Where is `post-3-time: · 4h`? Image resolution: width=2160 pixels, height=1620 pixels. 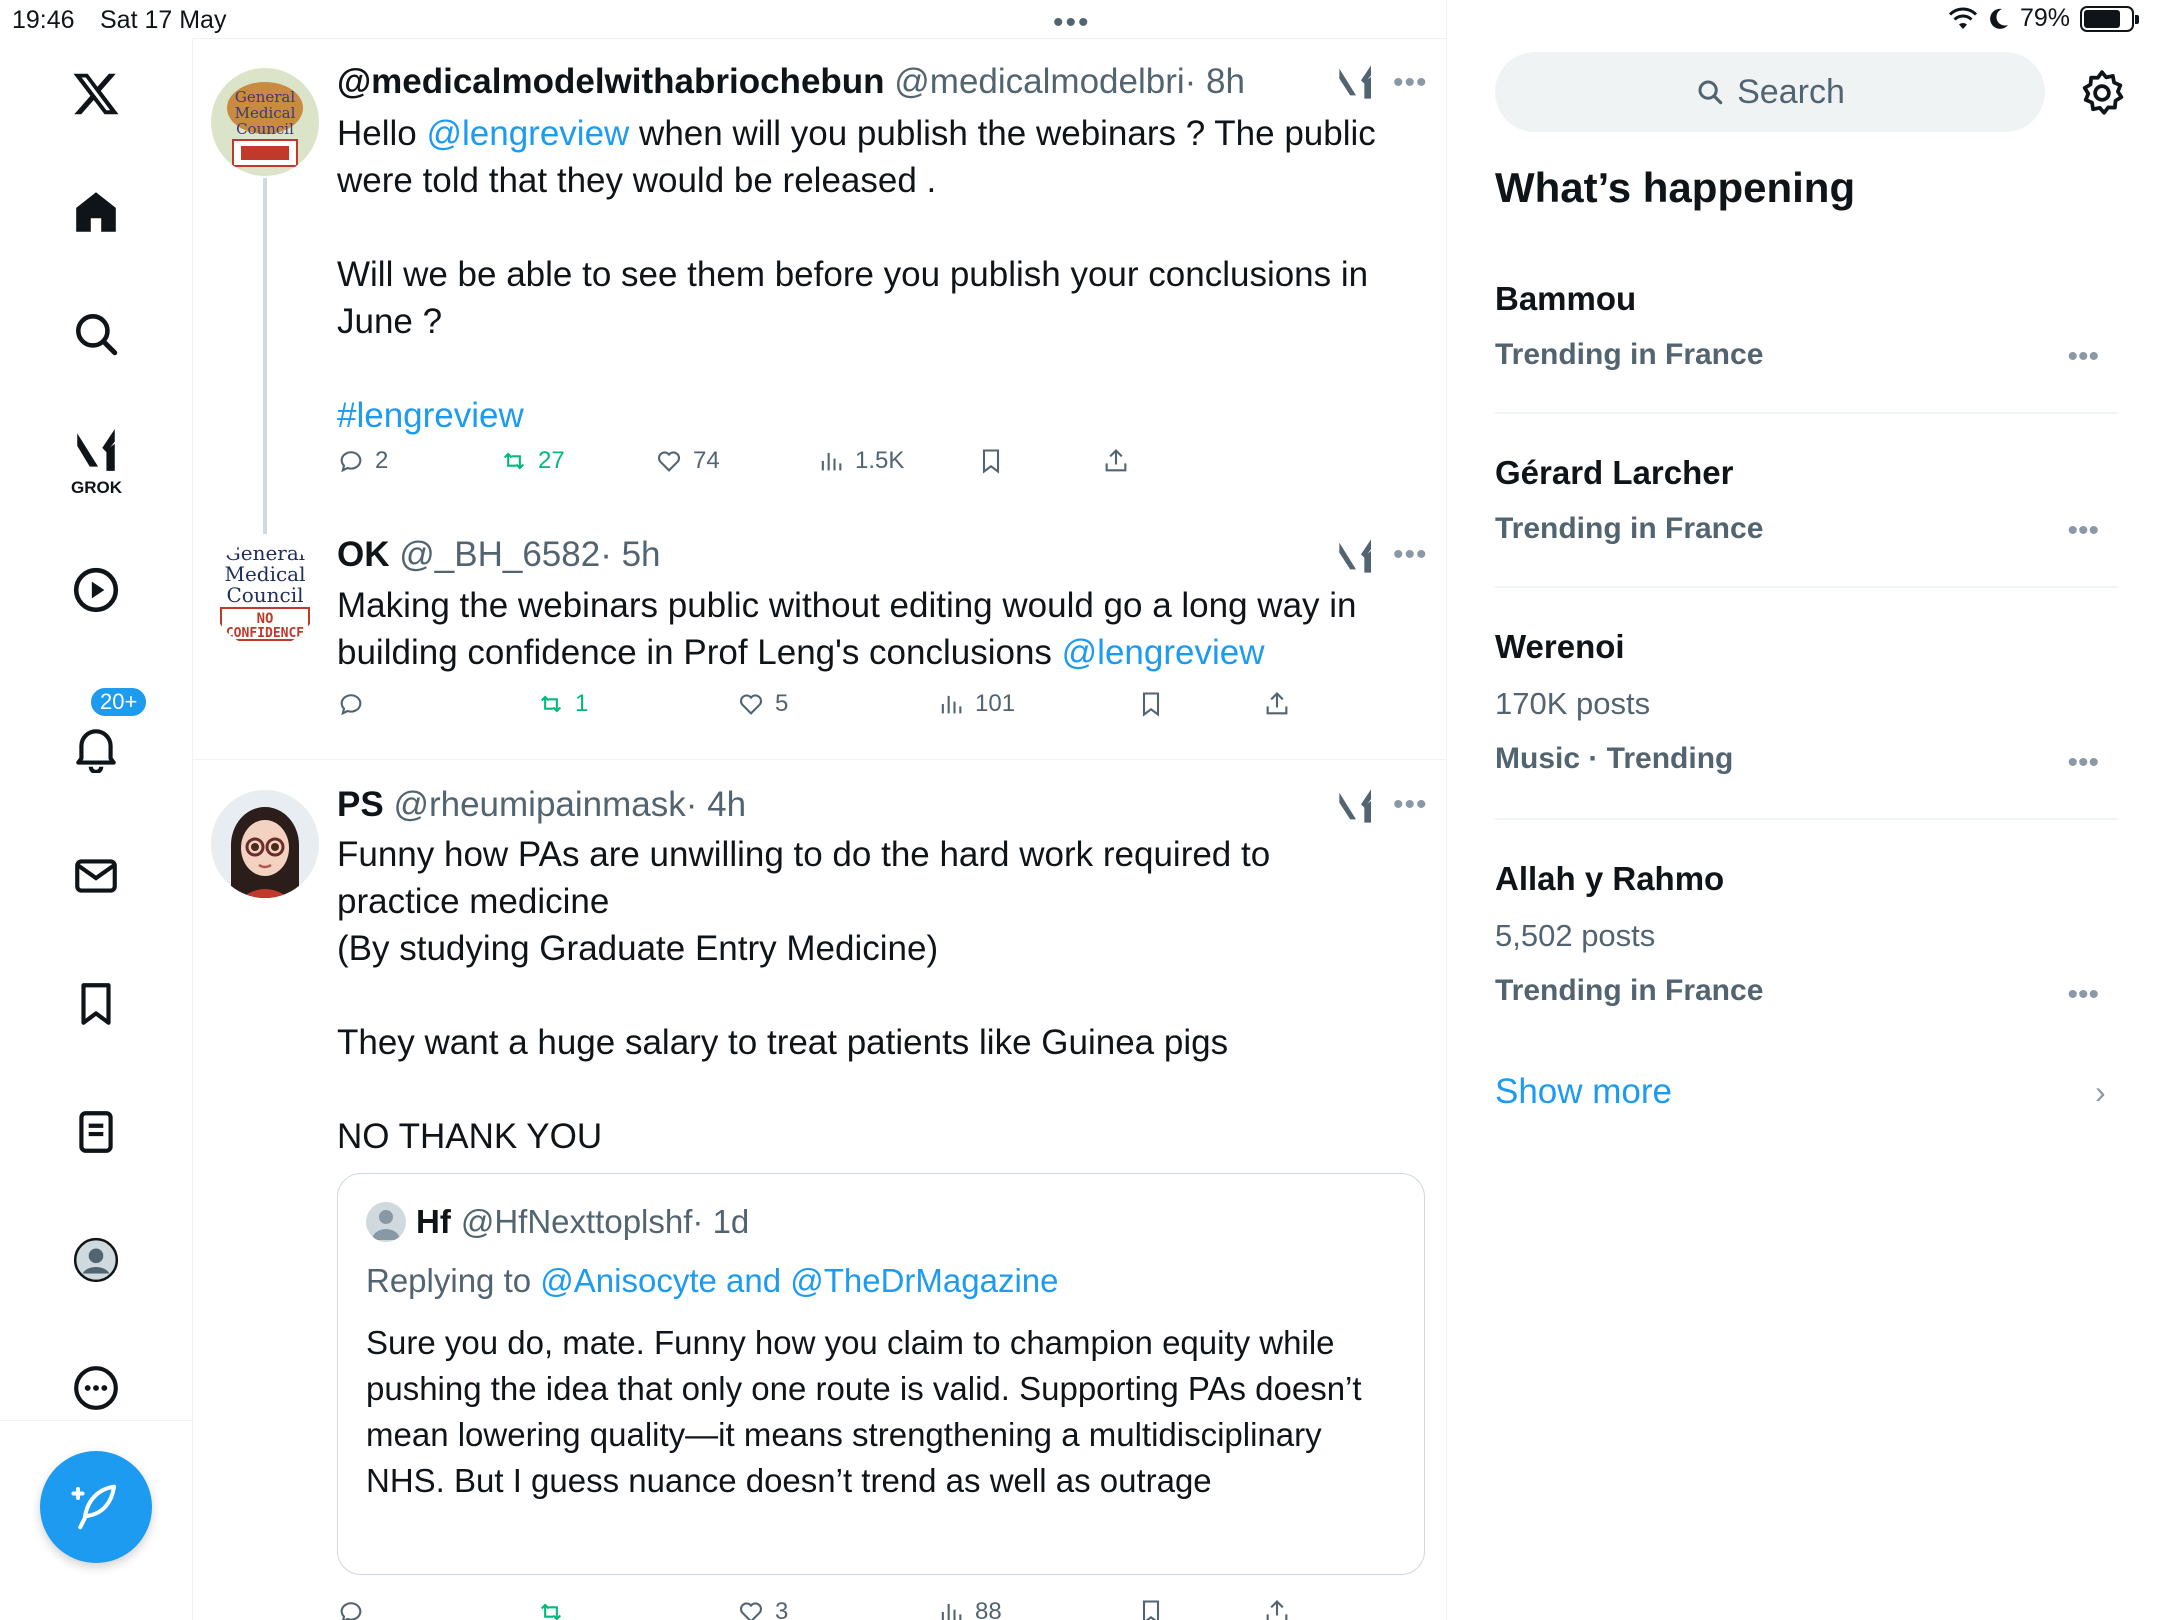
post-3-time: · 4h is located at coordinates (716, 804).